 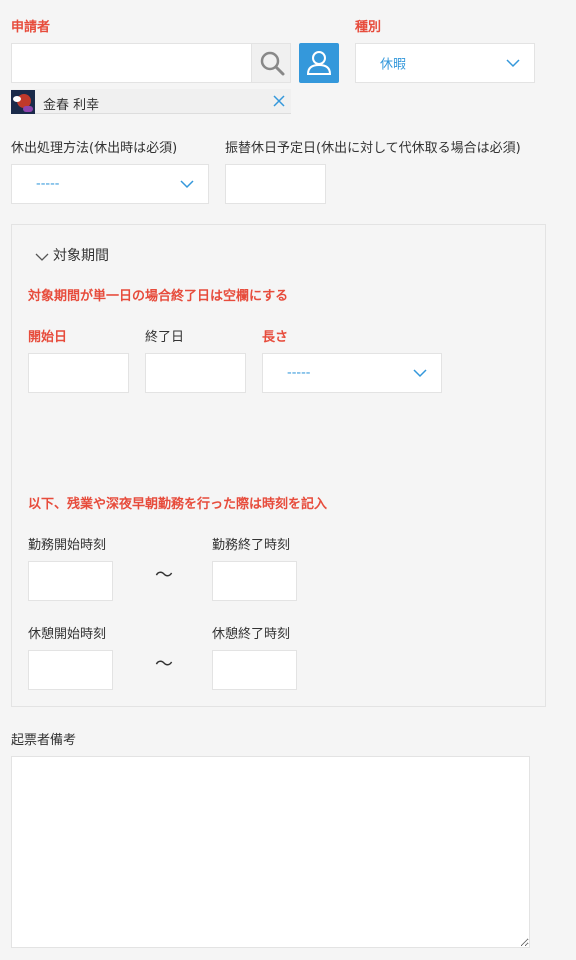 I want to click on section-toggle, so click(x=42, y=254).